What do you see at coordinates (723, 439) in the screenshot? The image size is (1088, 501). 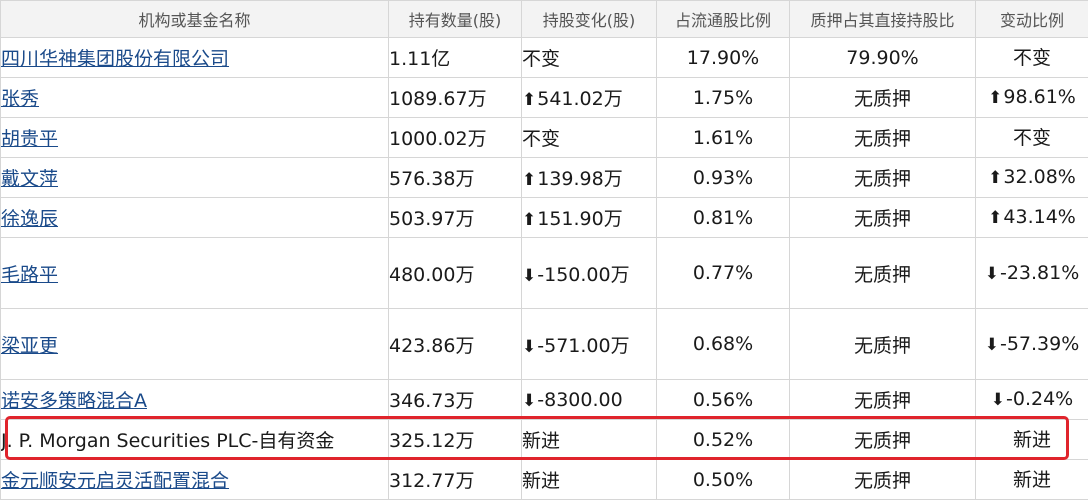 I see `float-share-pct: 0.52%` at bounding box center [723, 439].